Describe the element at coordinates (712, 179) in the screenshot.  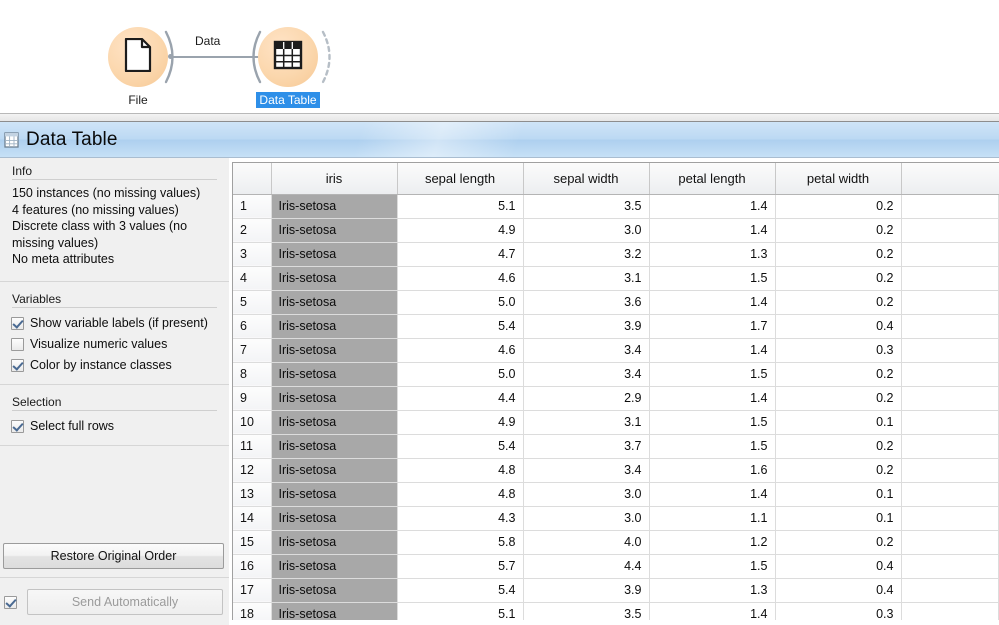
I see `column-header-petal-length: petal length` at that location.